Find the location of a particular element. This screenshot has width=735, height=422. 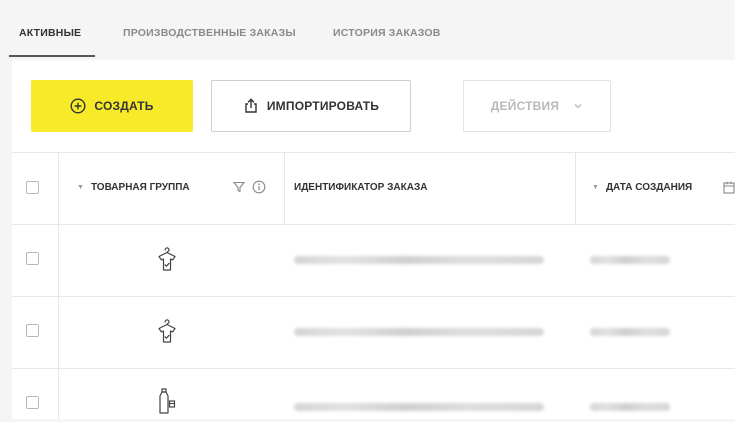

select-all-checkbox is located at coordinates (32, 187).